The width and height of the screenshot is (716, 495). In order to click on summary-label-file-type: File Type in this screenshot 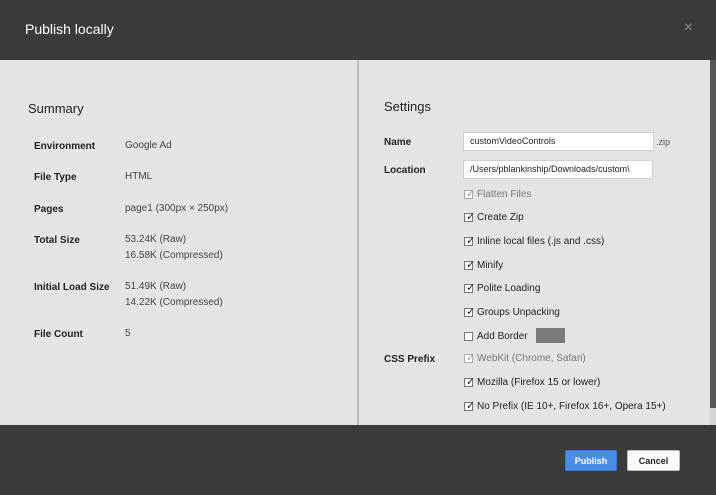, I will do `click(55, 177)`.